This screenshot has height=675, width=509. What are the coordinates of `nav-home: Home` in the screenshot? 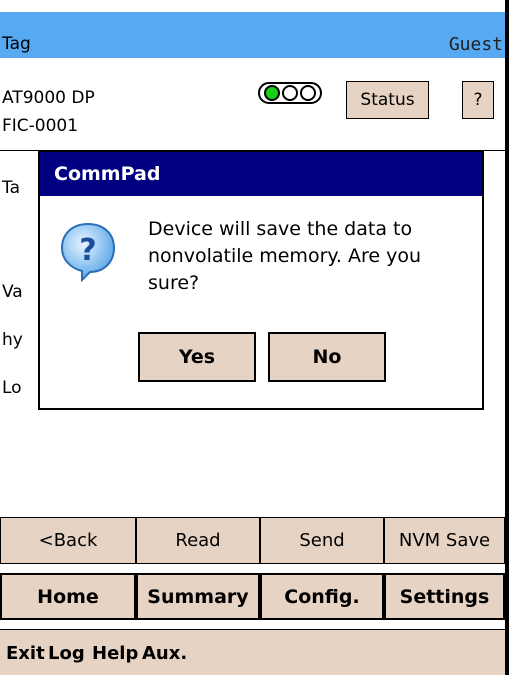 It's located at (68, 596).